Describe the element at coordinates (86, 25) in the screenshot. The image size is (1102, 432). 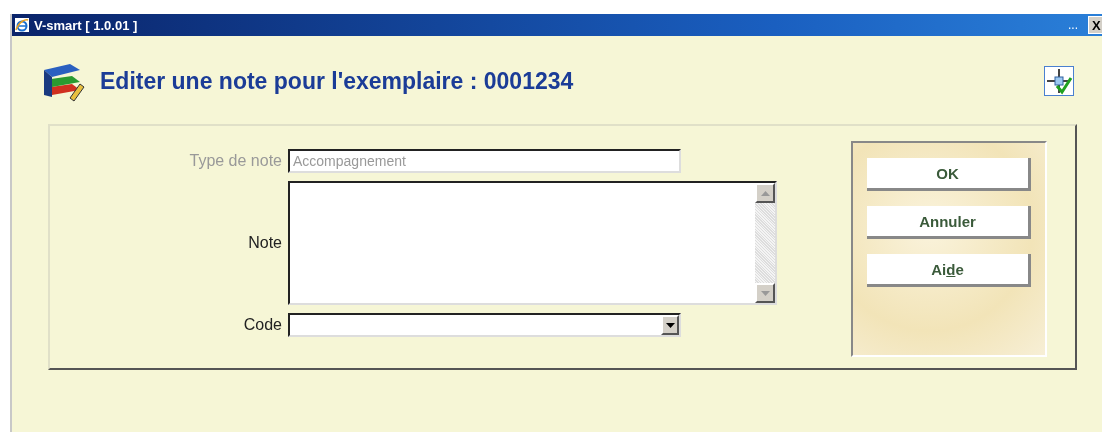
I see `window-title: V-smart [ 1.0.01 ]` at that location.